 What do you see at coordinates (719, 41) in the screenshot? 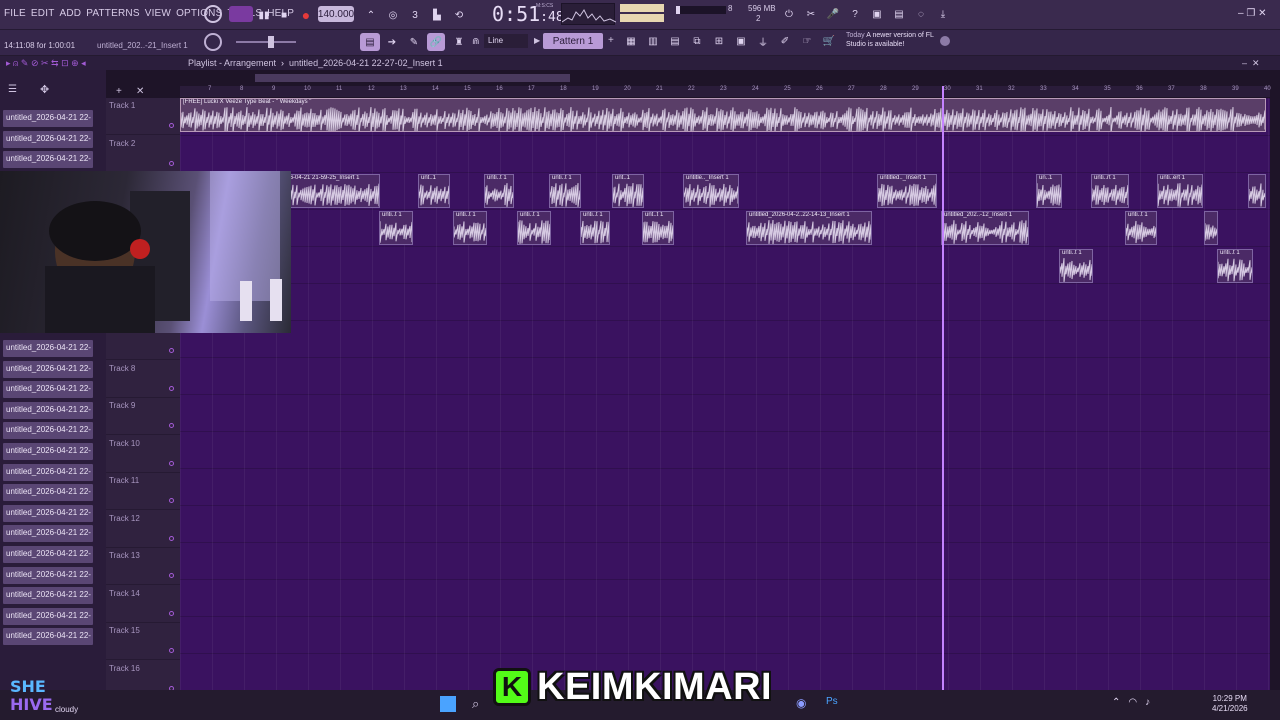
I see `browser-icon: ⊞` at bounding box center [719, 41].